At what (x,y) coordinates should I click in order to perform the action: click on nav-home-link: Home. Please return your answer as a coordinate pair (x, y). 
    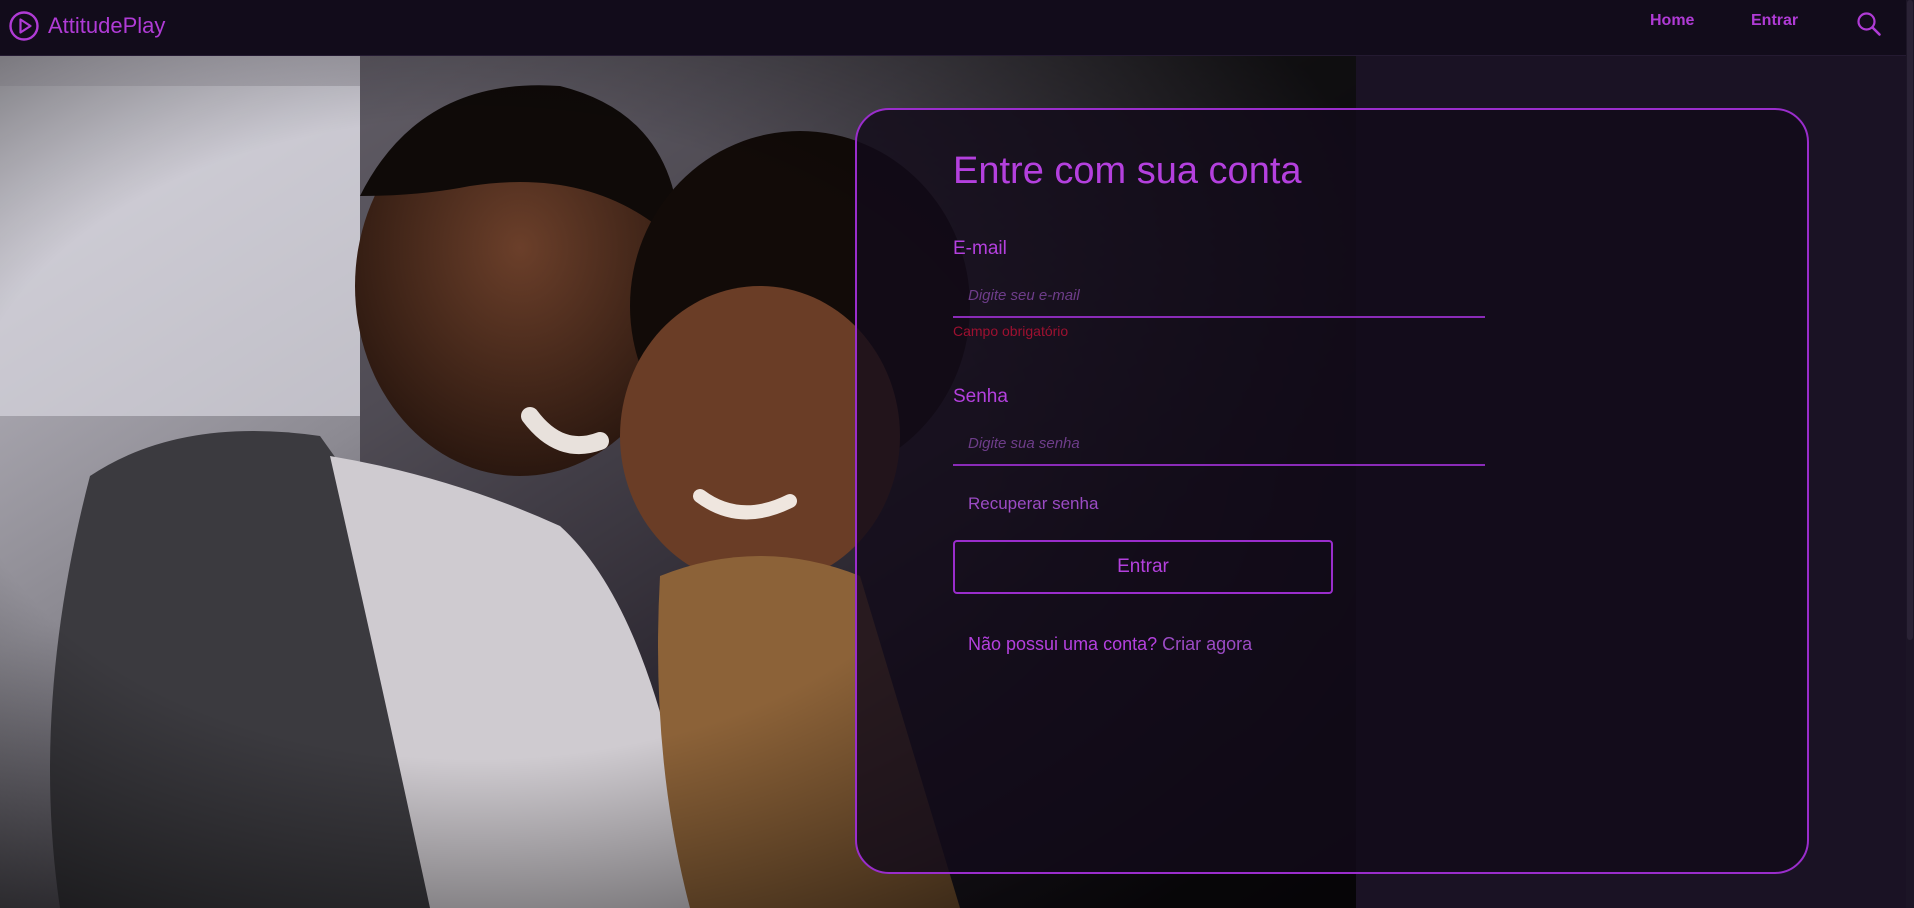
    Looking at the image, I should click on (1672, 21).